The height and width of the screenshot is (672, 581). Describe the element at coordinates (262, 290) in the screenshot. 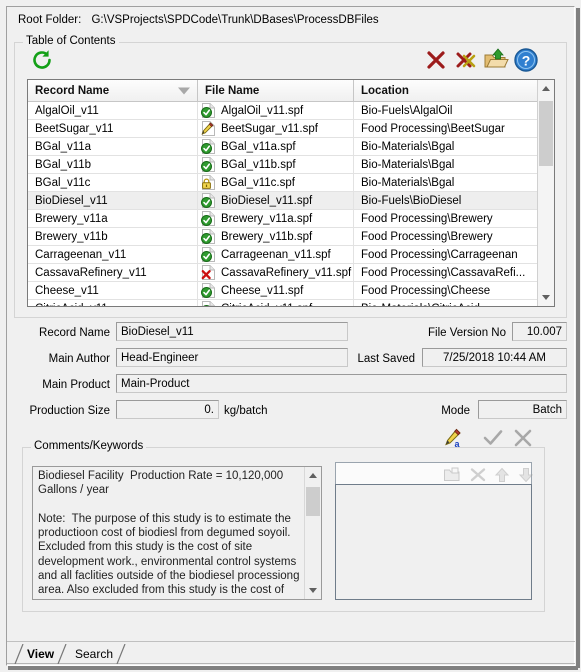

I see `cell-file-name-label: Cheese_v11.spf` at that location.